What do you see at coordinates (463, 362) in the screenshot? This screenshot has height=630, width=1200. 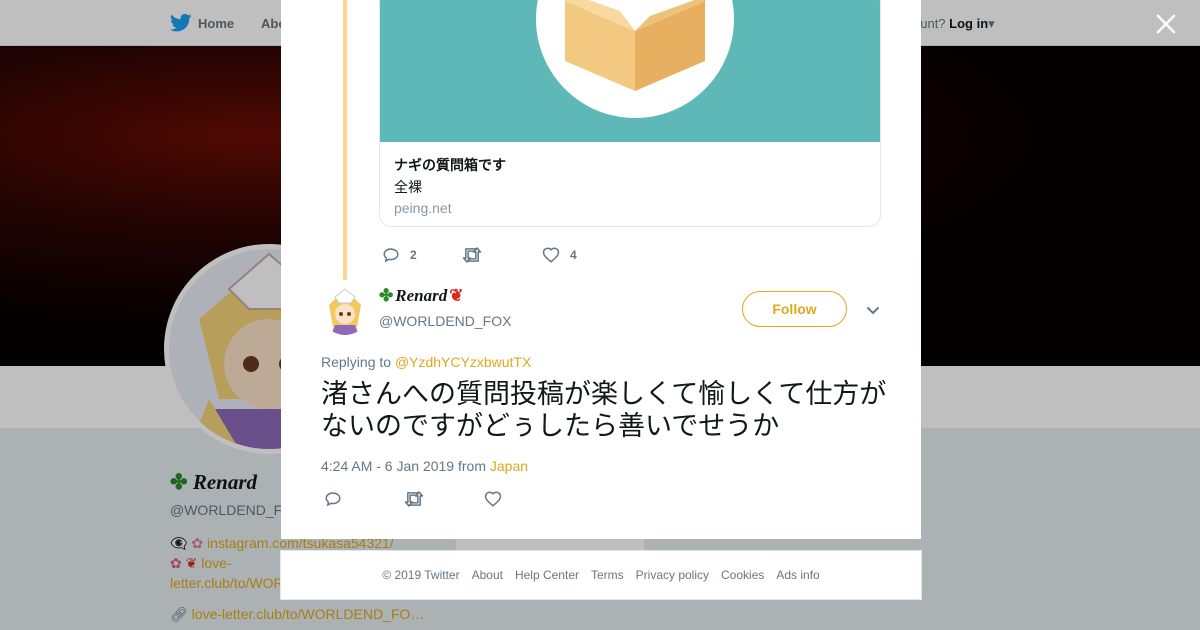 I see `replying-to-link: @YzdhYCYzxbwutTX` at bounding box center [463, 362].